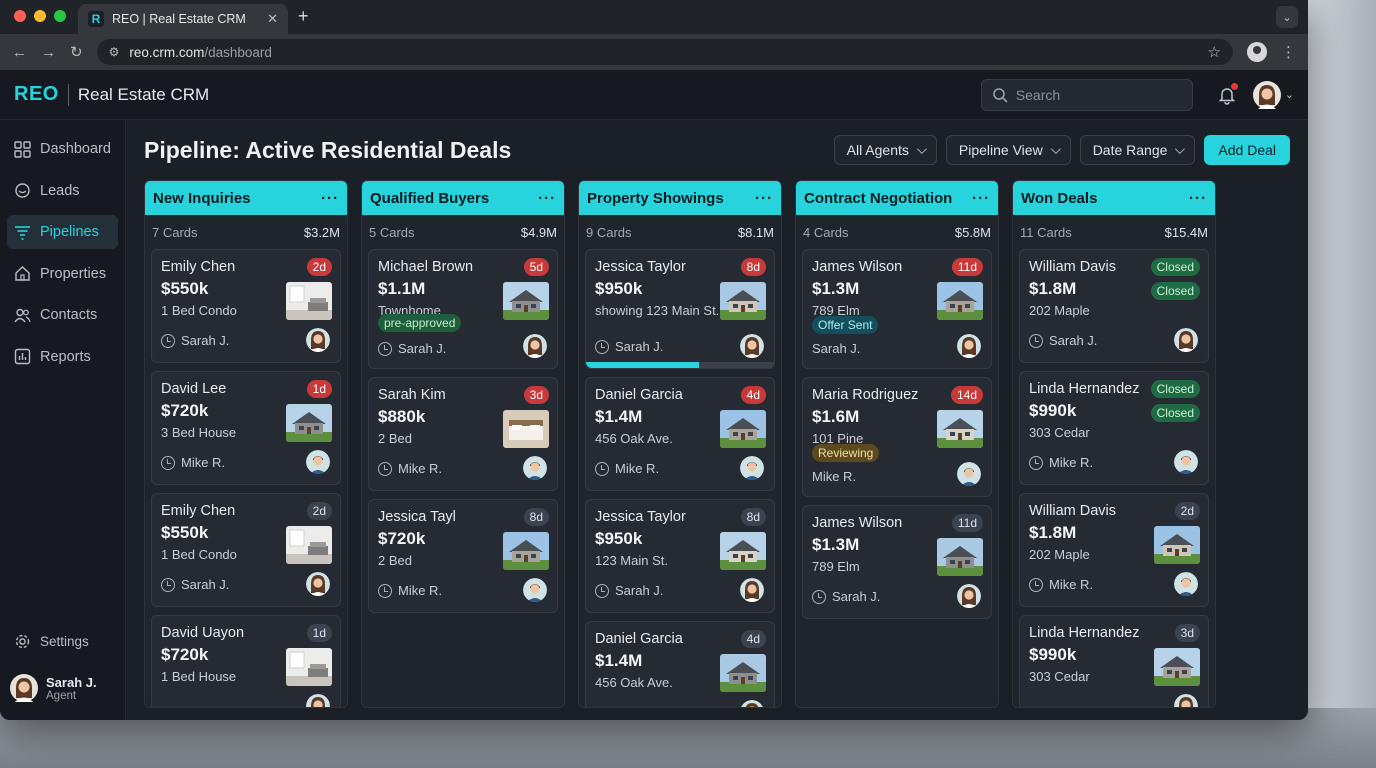 The width and height of the screenshot is (1376, 768). What do you see at coordinates (463, 198) in the screenshot?
I see `column-header: Qualified Buyers ···` at bounding box center [463, 198].